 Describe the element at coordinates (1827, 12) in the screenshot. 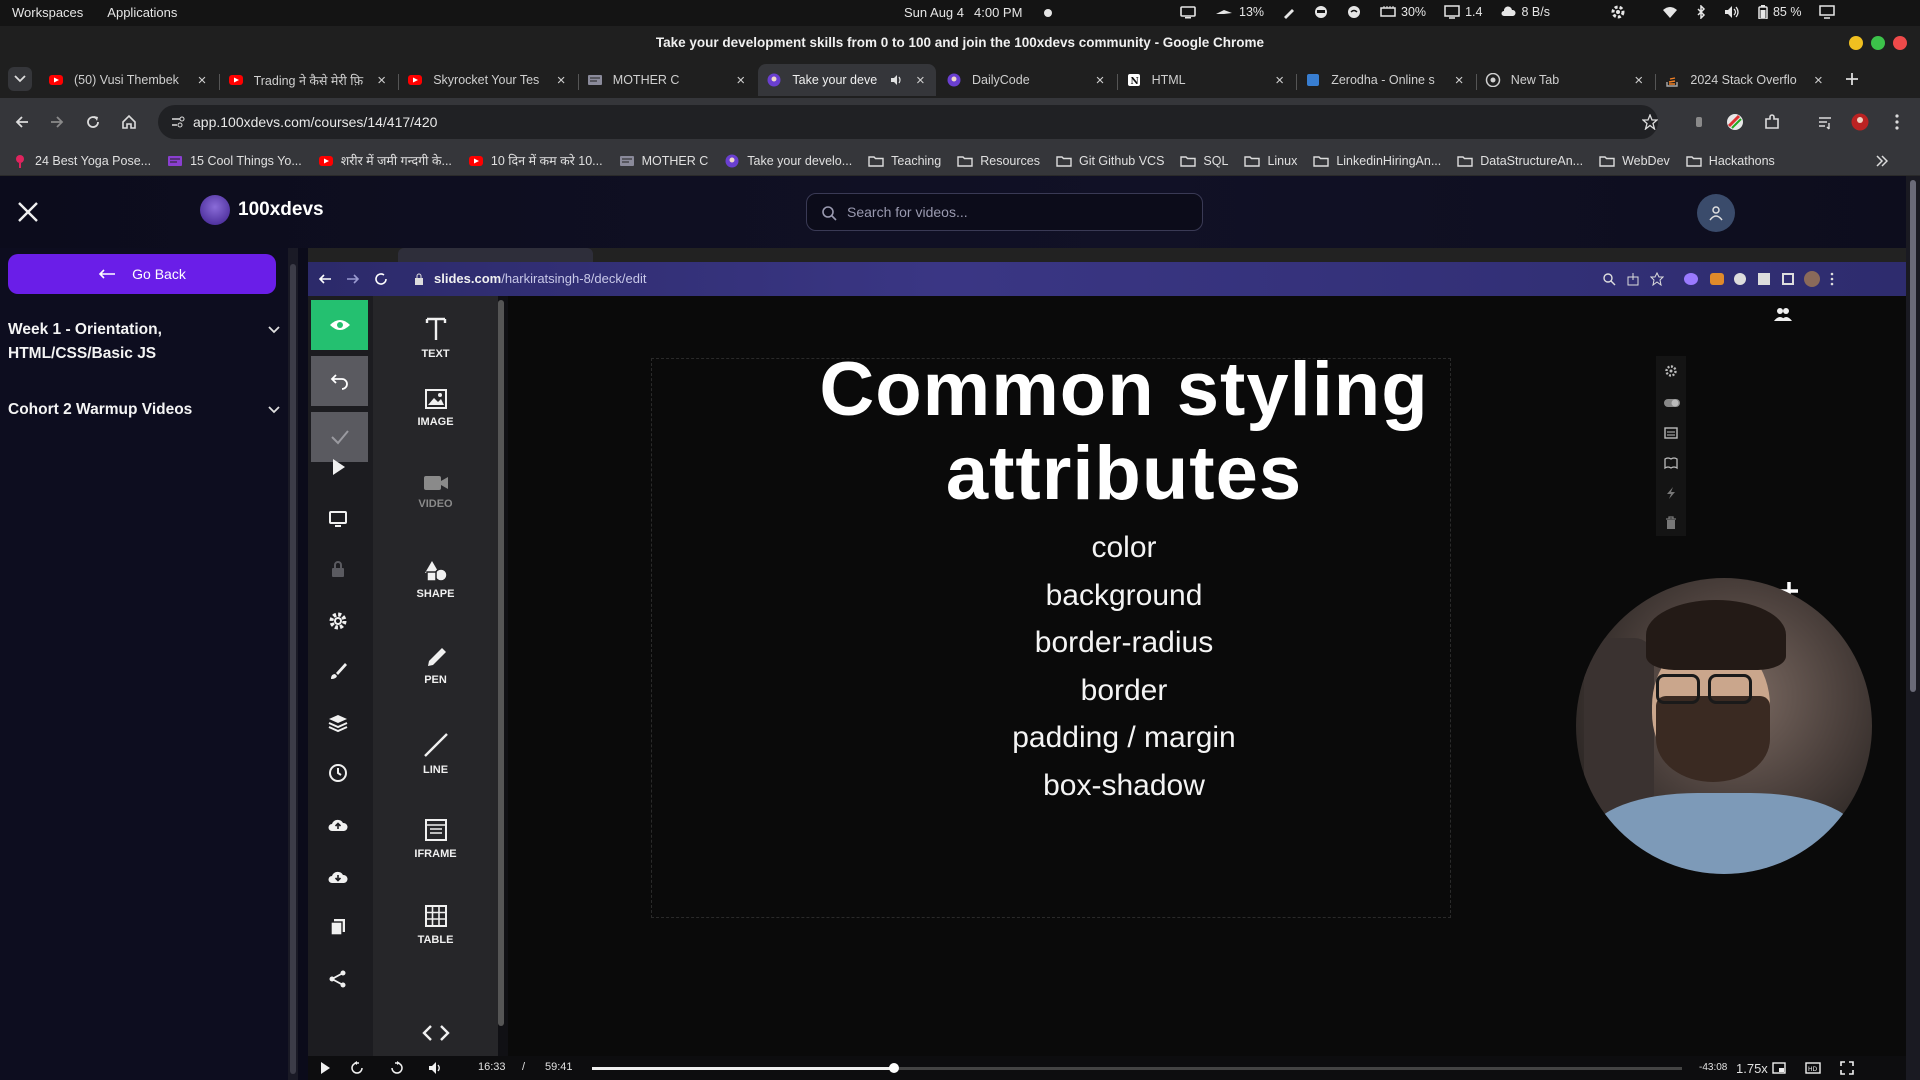

I see `power-menu-icon` at that location.